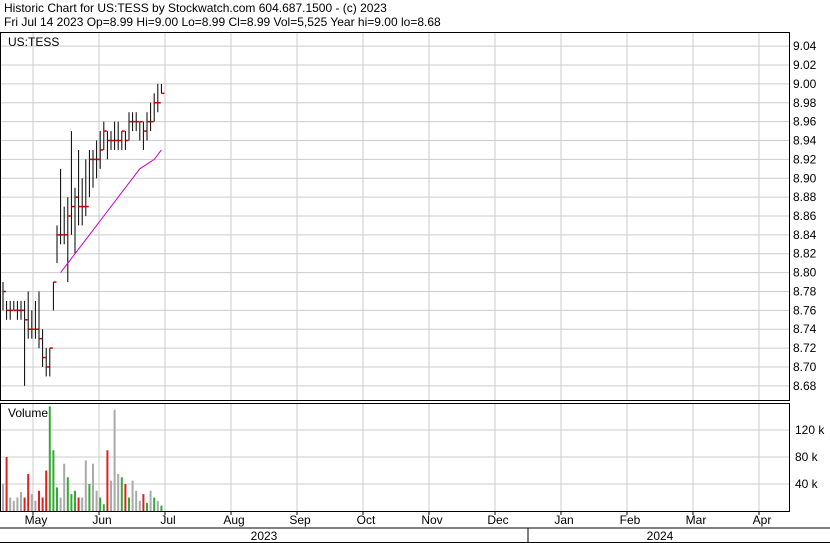 The height and width of the screenshot is (543, 830). What do you see at coordinates (264, 536) in the screenshot?
I see `year-label: 2023` at bounding box center [264, 536].